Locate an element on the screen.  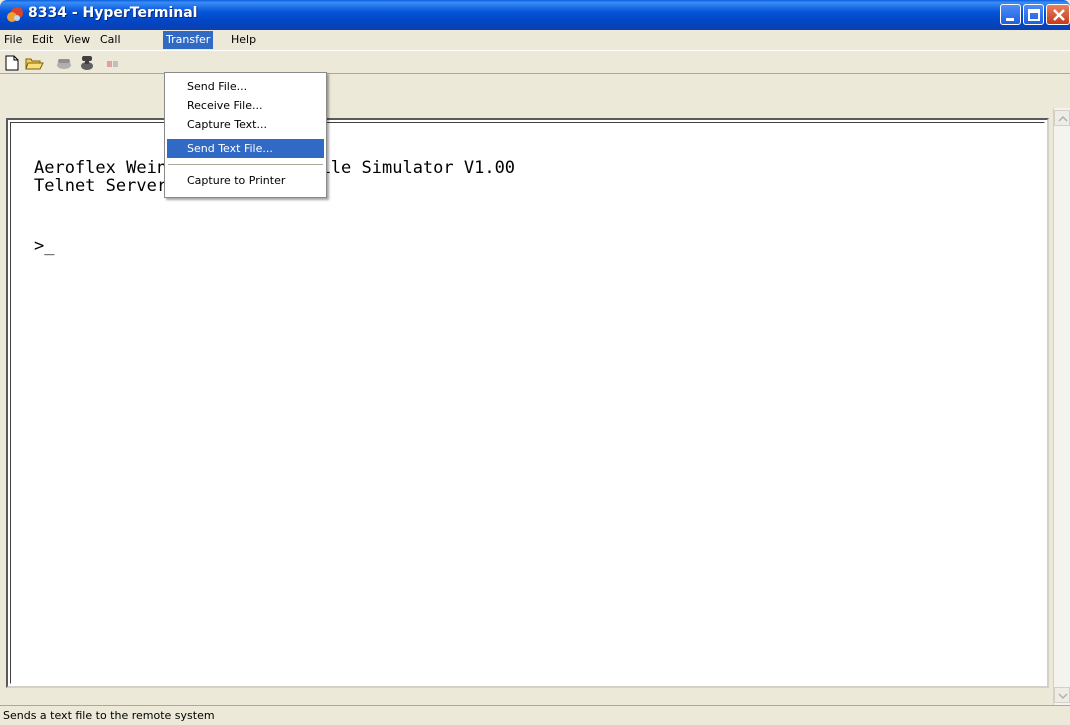
scroll-down-button is located at coordinates (1062, 695).